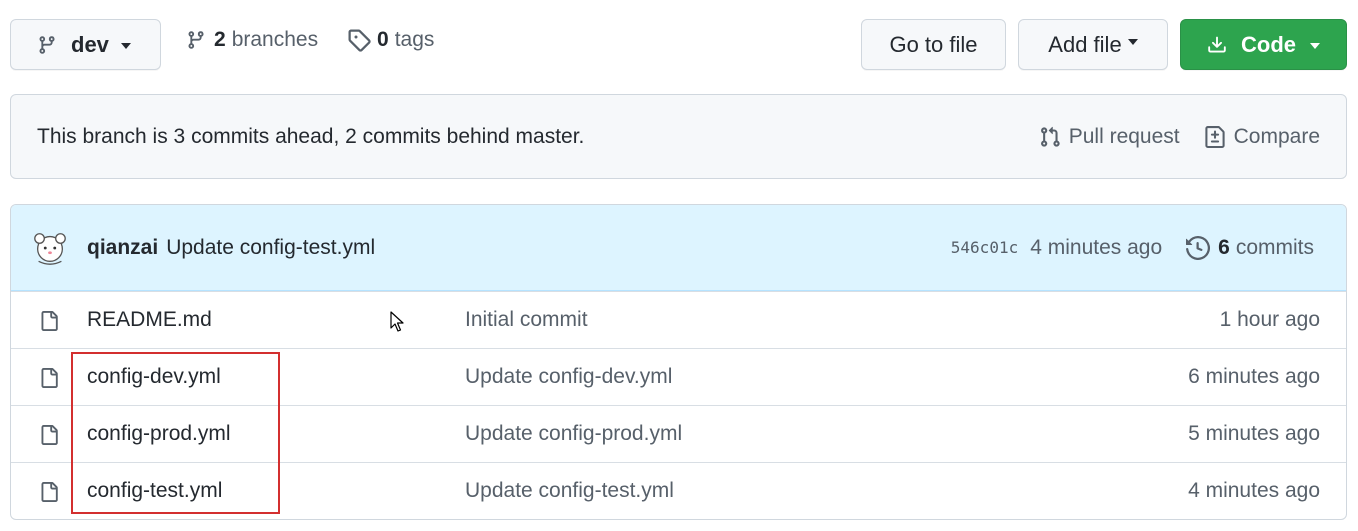 This screenshot has height=531, width=1358. I want to click on file-commit-time: 4 minutes ago, so click(1254, 490).